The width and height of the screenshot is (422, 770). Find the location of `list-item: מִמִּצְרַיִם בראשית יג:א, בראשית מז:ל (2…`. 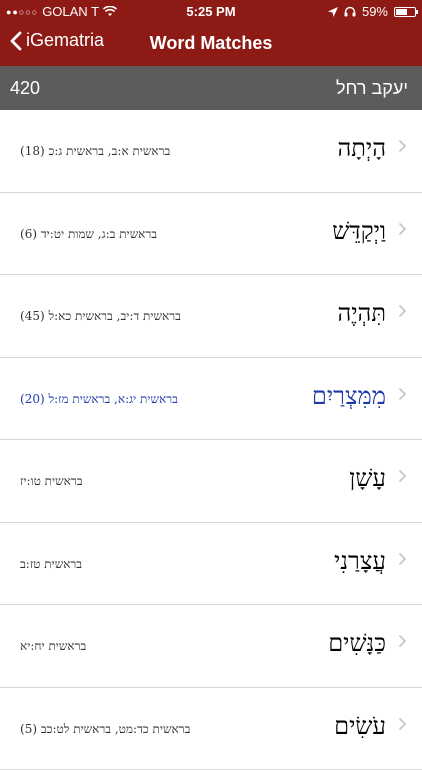

list-item: מִמִּצְרַיִם בראשית יג:א, בראשית מז:ל (2… is located at coordinates (211, 399).